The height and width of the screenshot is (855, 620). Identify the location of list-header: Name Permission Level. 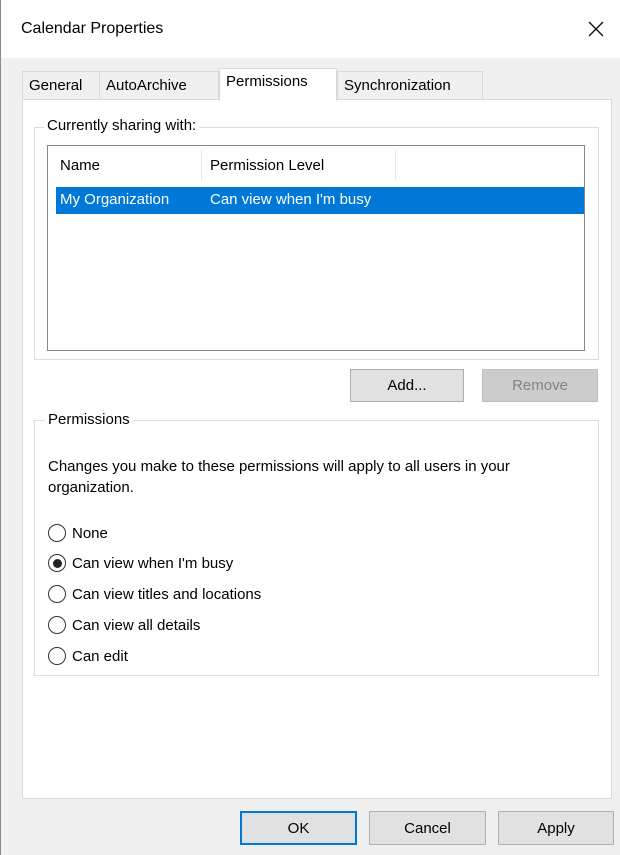
(316, 165).